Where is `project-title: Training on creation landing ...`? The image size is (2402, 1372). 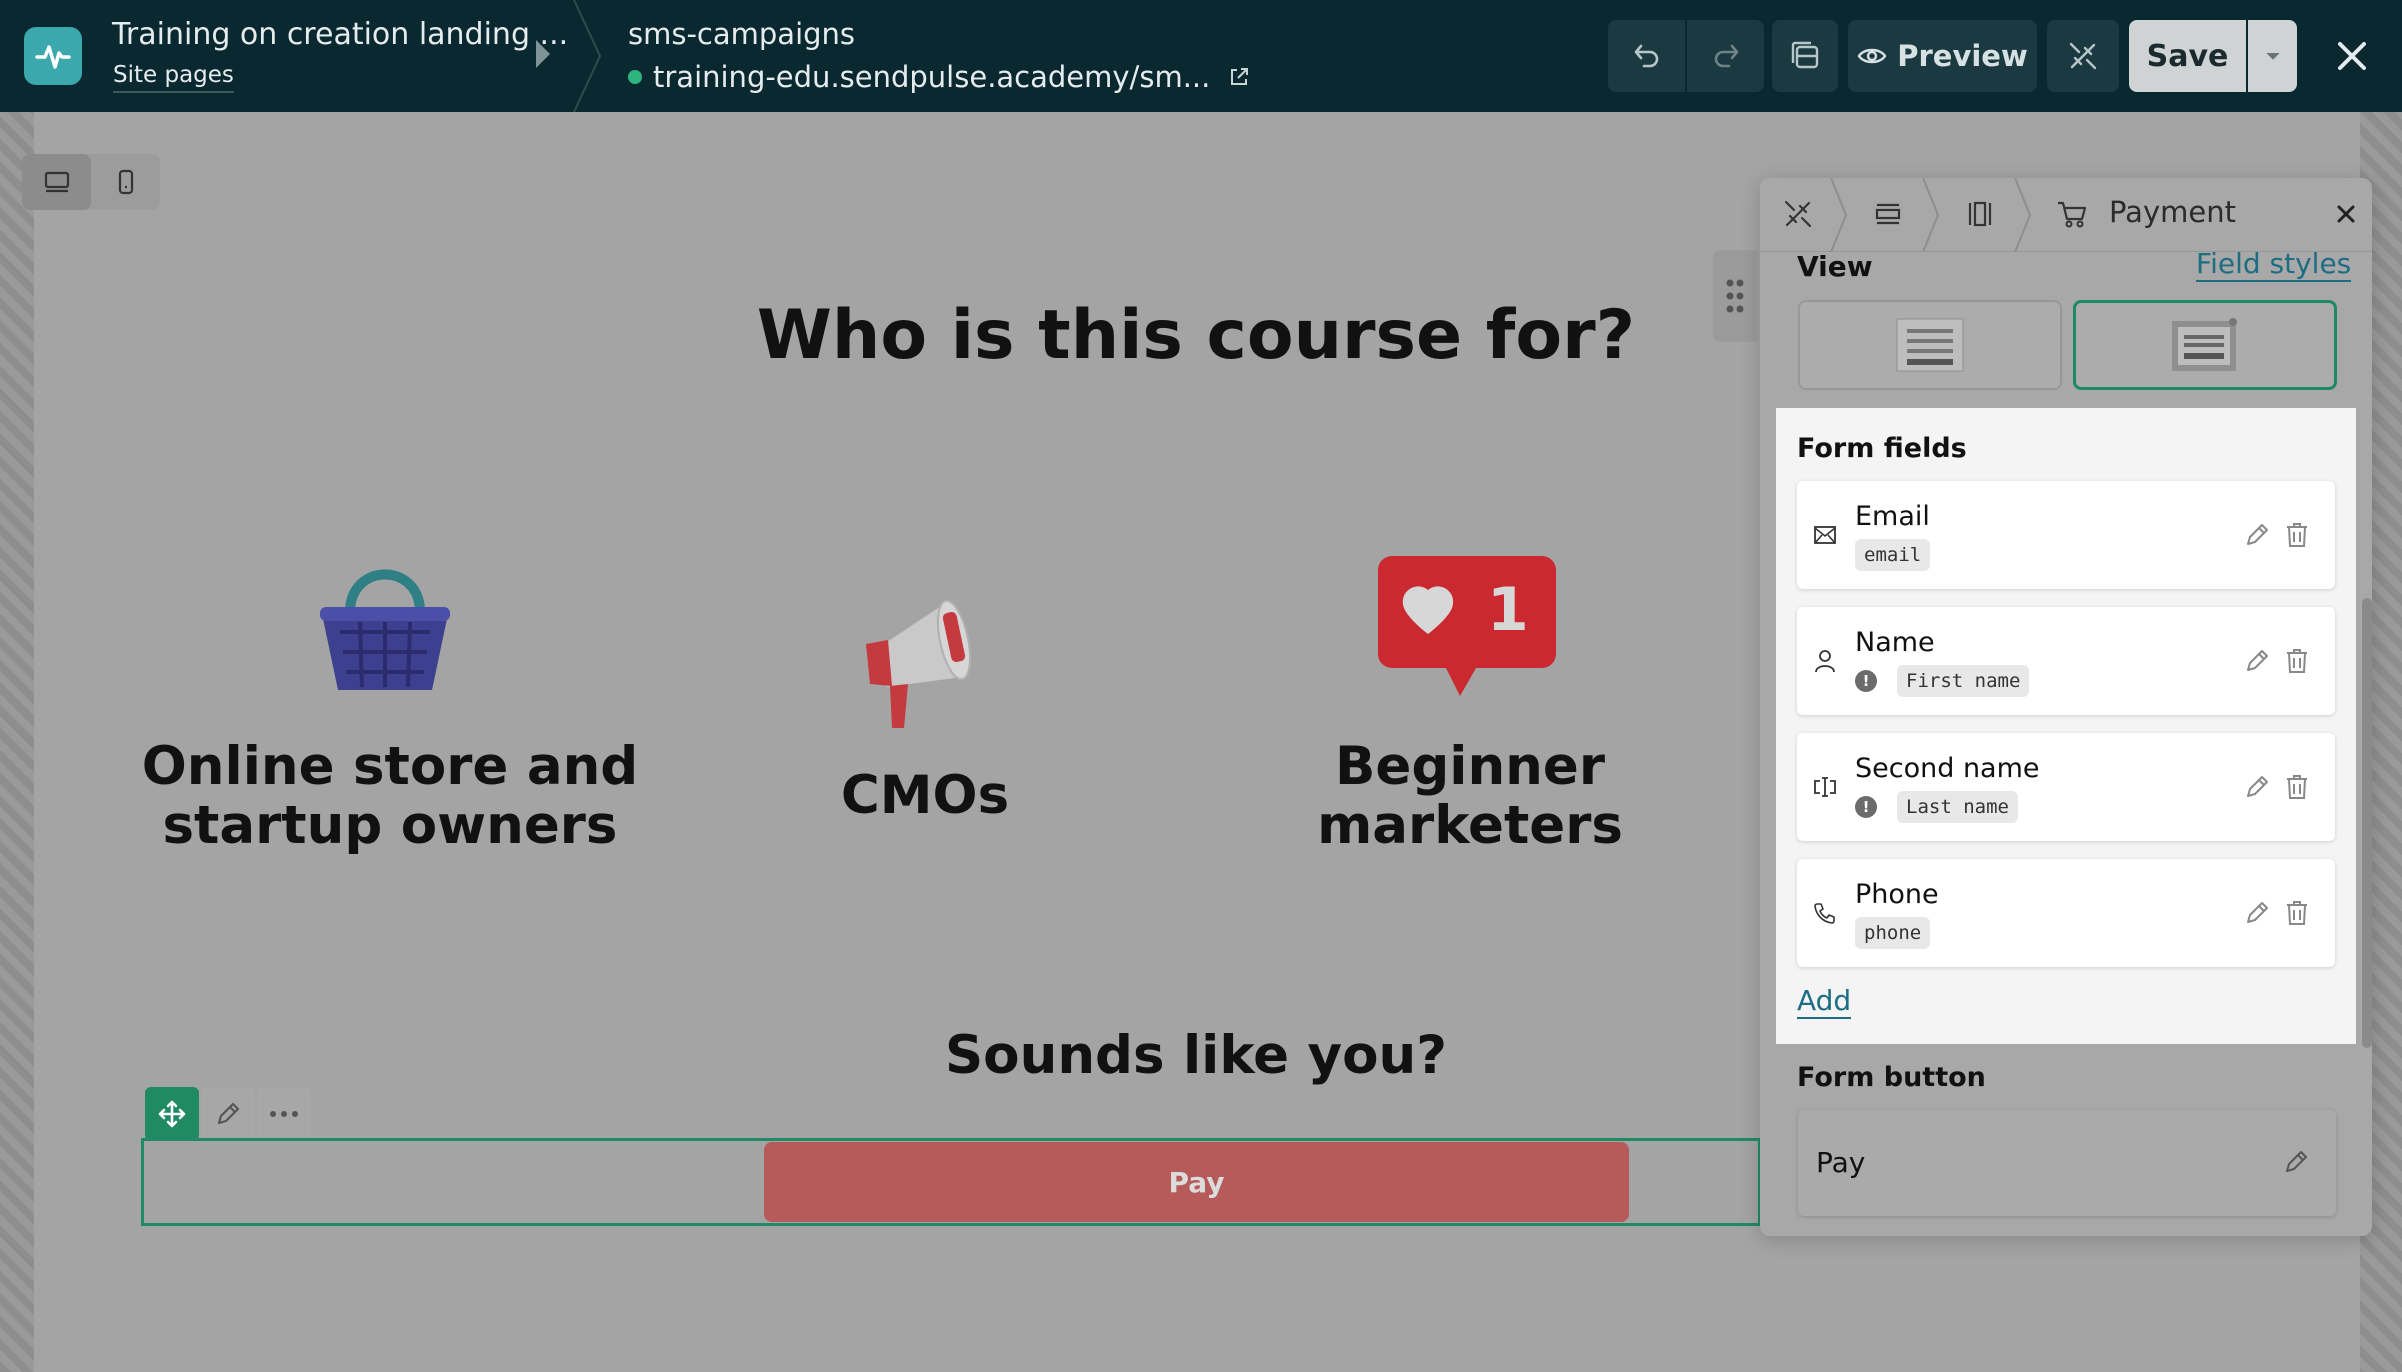
project-title: Training on creation landing ... is located at coordinates (340, 34).